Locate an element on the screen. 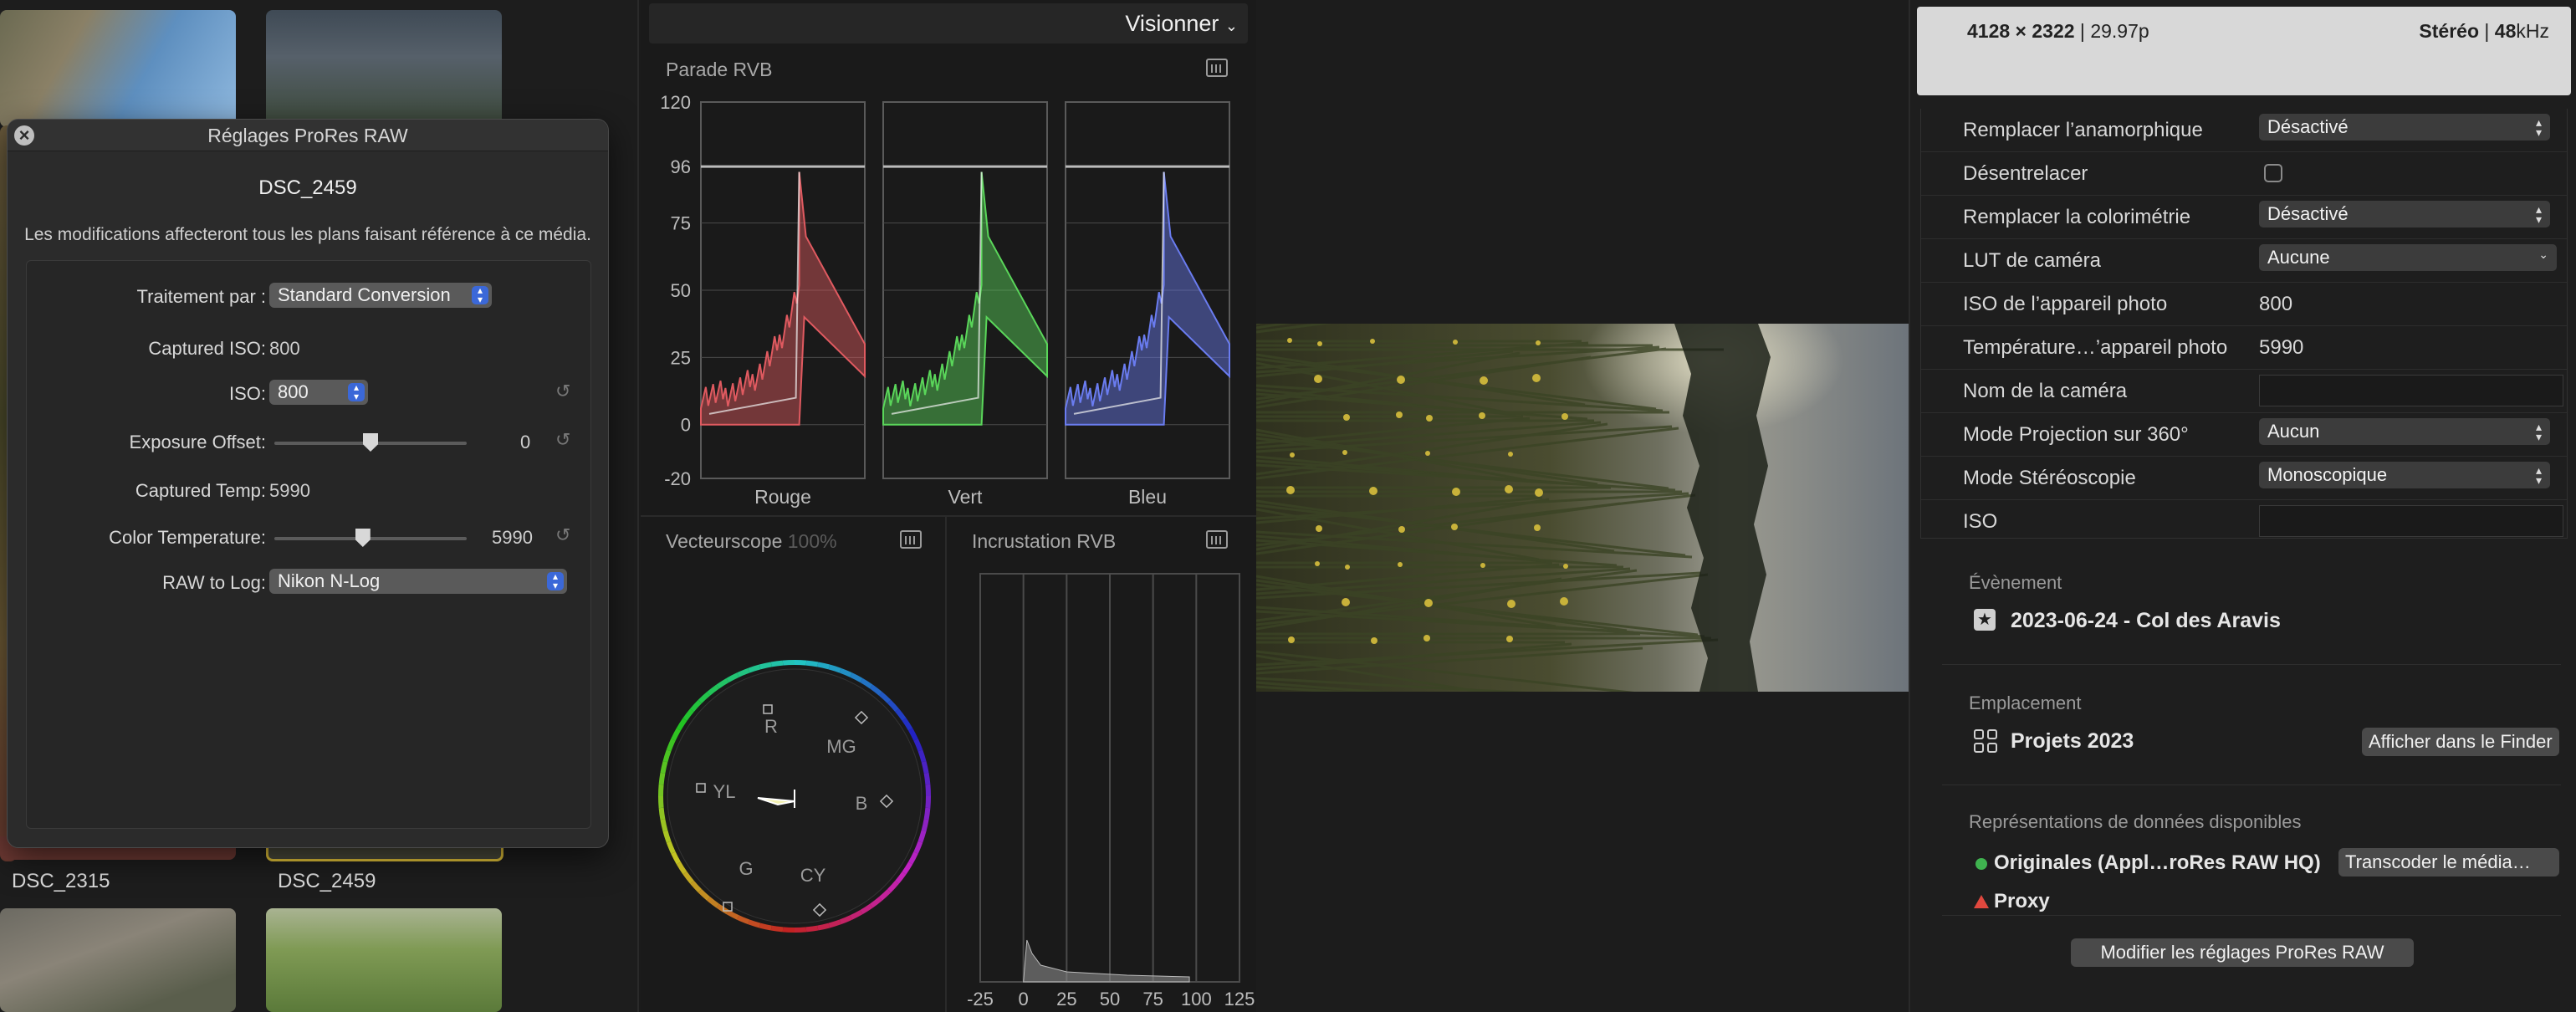 Image resolution: width=2576 pixels, height=1012 pixels. chevron-down-icon: ⌄ is located at coordinates (2543, 254).